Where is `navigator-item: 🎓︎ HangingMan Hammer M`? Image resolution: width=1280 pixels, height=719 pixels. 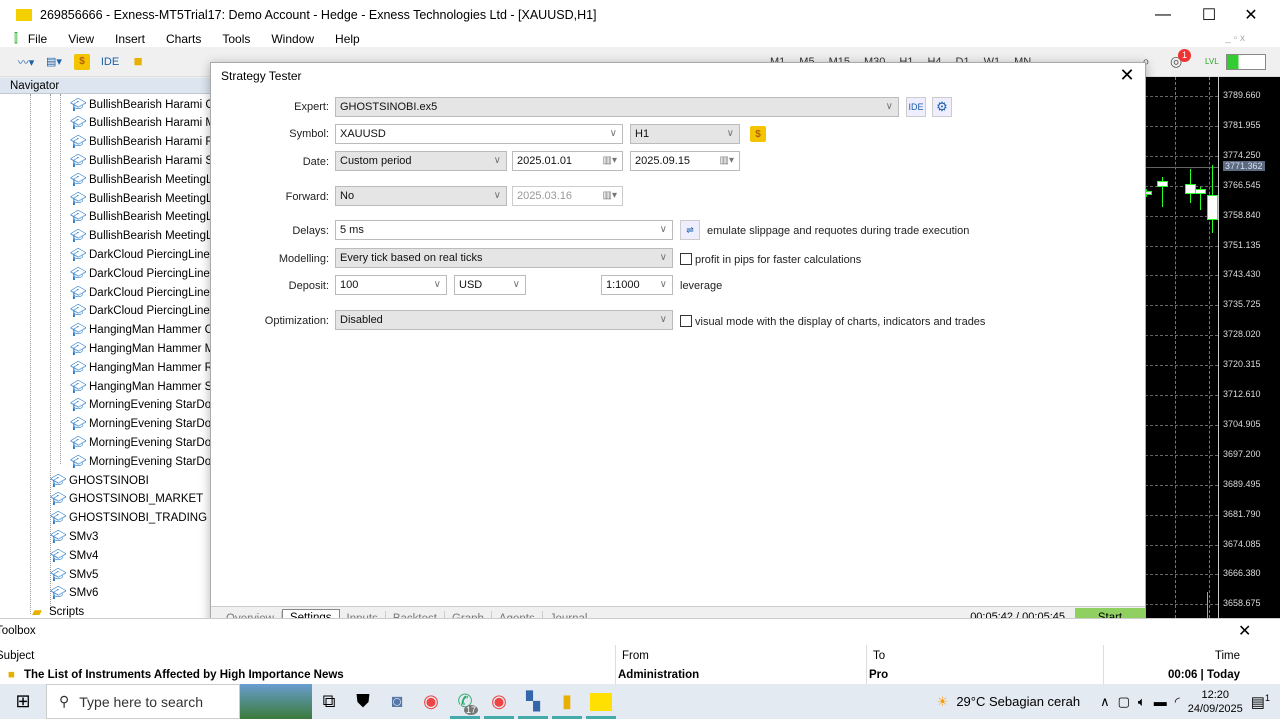
navigator-item: 🎓︎ HangingMan Hammer M is located at coordinates (142, 348).